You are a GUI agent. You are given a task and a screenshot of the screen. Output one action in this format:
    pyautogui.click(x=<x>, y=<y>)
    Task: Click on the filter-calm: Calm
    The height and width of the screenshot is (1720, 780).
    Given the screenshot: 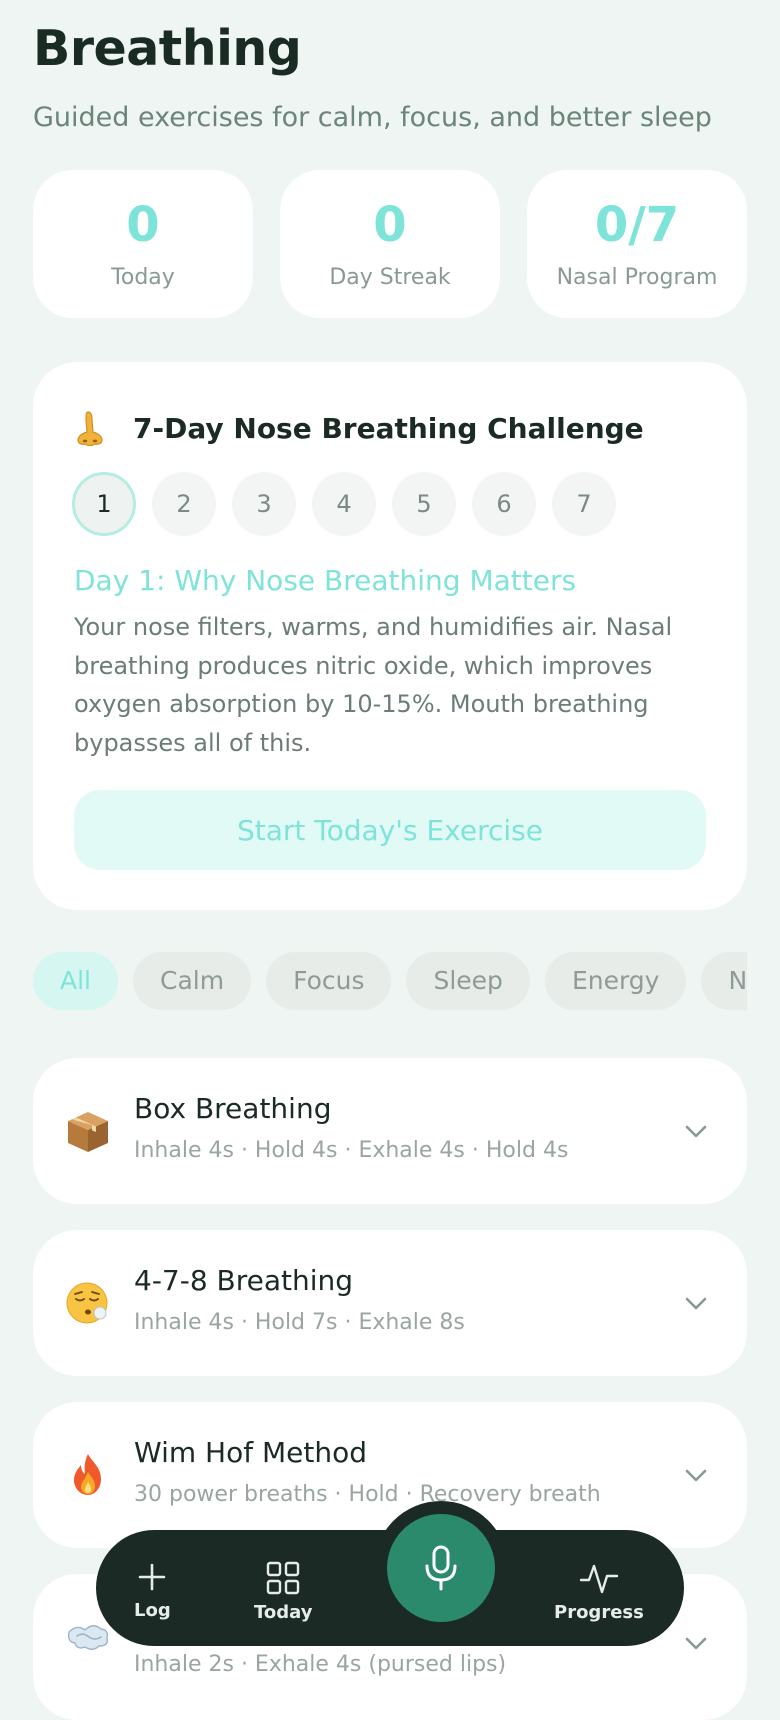 What is the action you would take?
    pyautogui.click(x=192, y=981)
    